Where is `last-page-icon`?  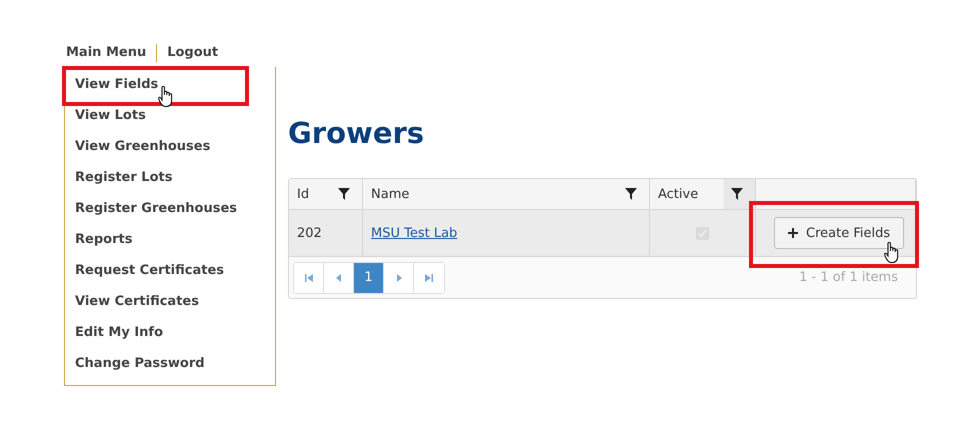 last-page-icon is located at coordinates (429, 278).